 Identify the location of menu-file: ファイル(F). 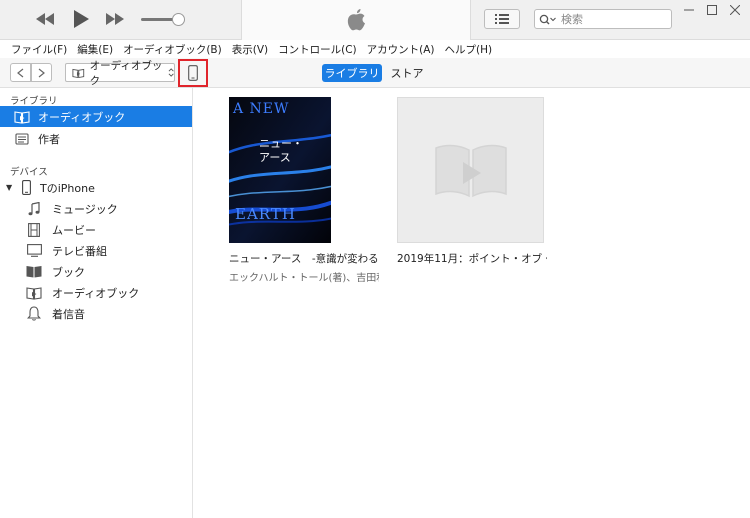
(39, 49).